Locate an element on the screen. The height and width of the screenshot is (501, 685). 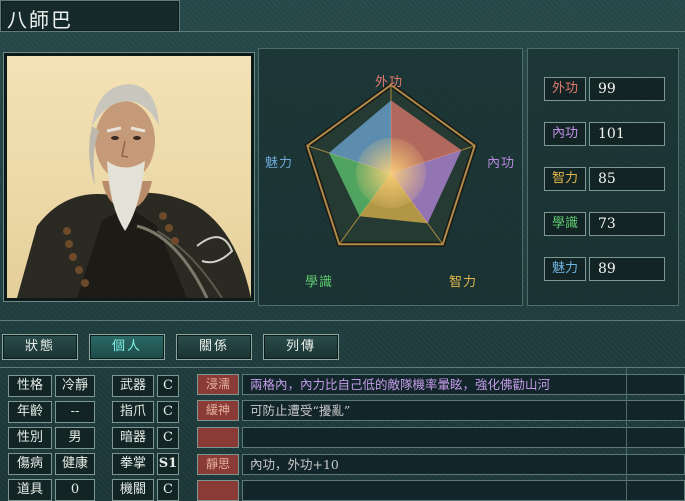
radar-label-outer-power: 外功 is located at coordinates (389, 82).